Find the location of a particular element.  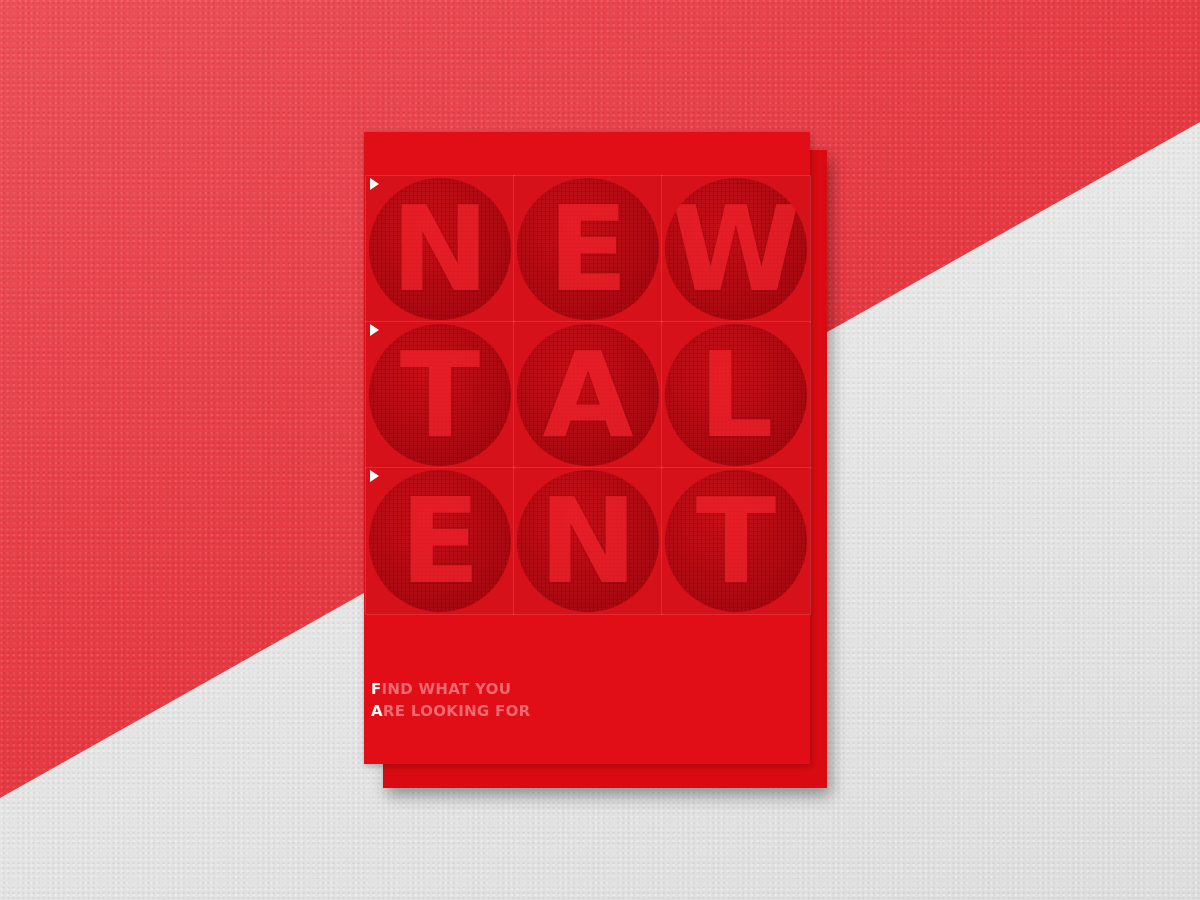

letter-tile: L is located at coordinates (736, 395).